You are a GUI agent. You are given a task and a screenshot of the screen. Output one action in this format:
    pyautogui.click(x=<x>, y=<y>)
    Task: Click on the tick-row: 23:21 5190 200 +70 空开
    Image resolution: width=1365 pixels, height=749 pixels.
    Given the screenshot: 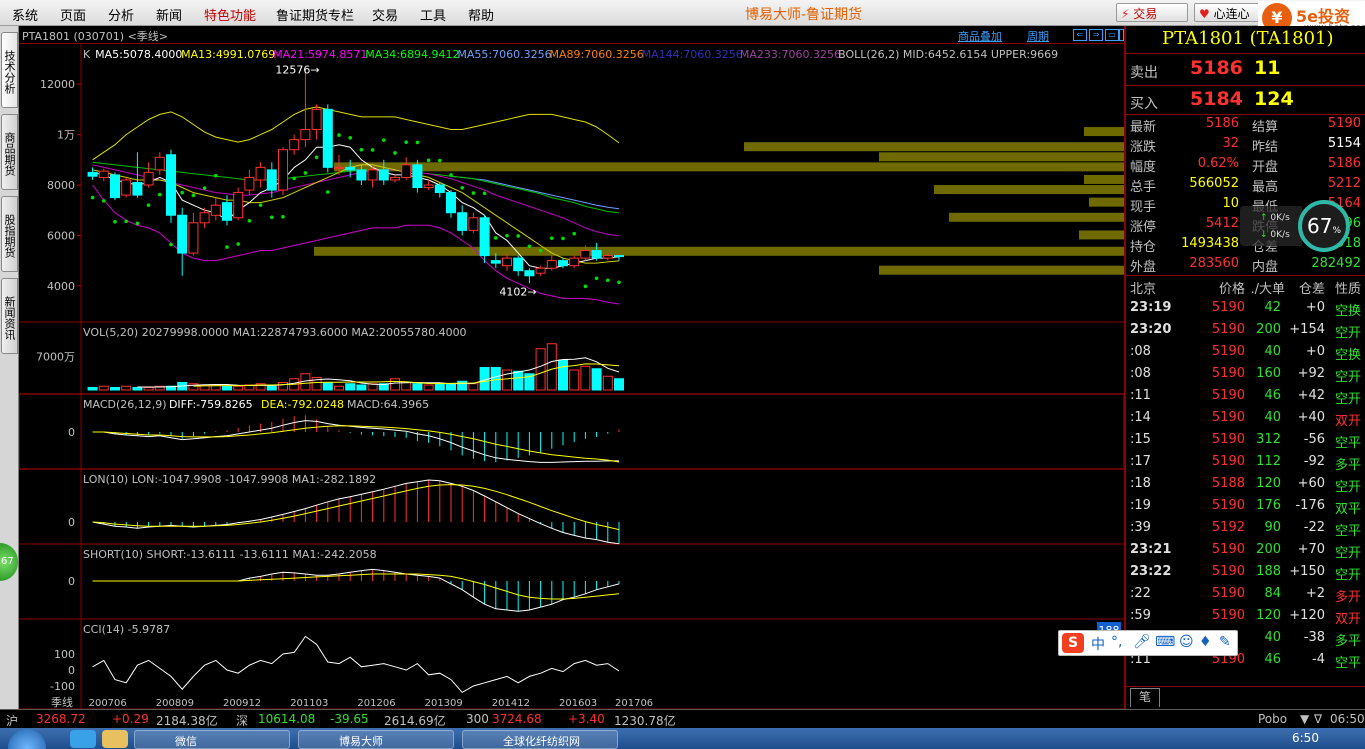 What is the action you would take?
    pyautogui.click(x=1245, y=550)
    